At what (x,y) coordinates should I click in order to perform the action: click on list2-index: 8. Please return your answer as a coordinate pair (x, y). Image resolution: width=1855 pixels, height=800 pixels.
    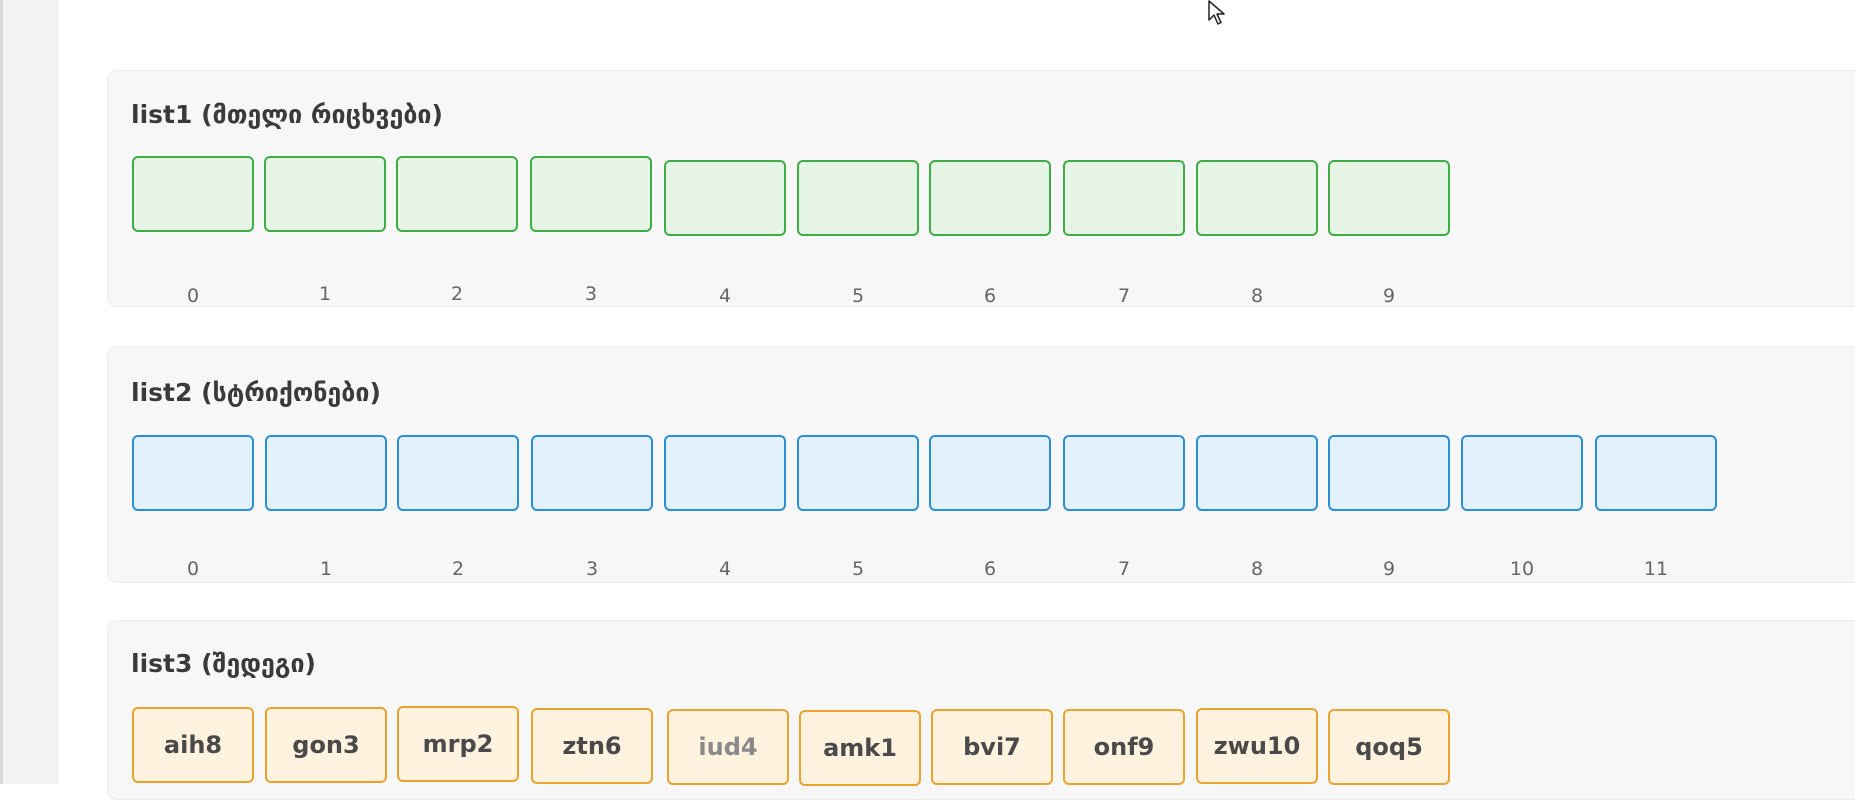
    Looking at the image, I should click on (1257, 569).